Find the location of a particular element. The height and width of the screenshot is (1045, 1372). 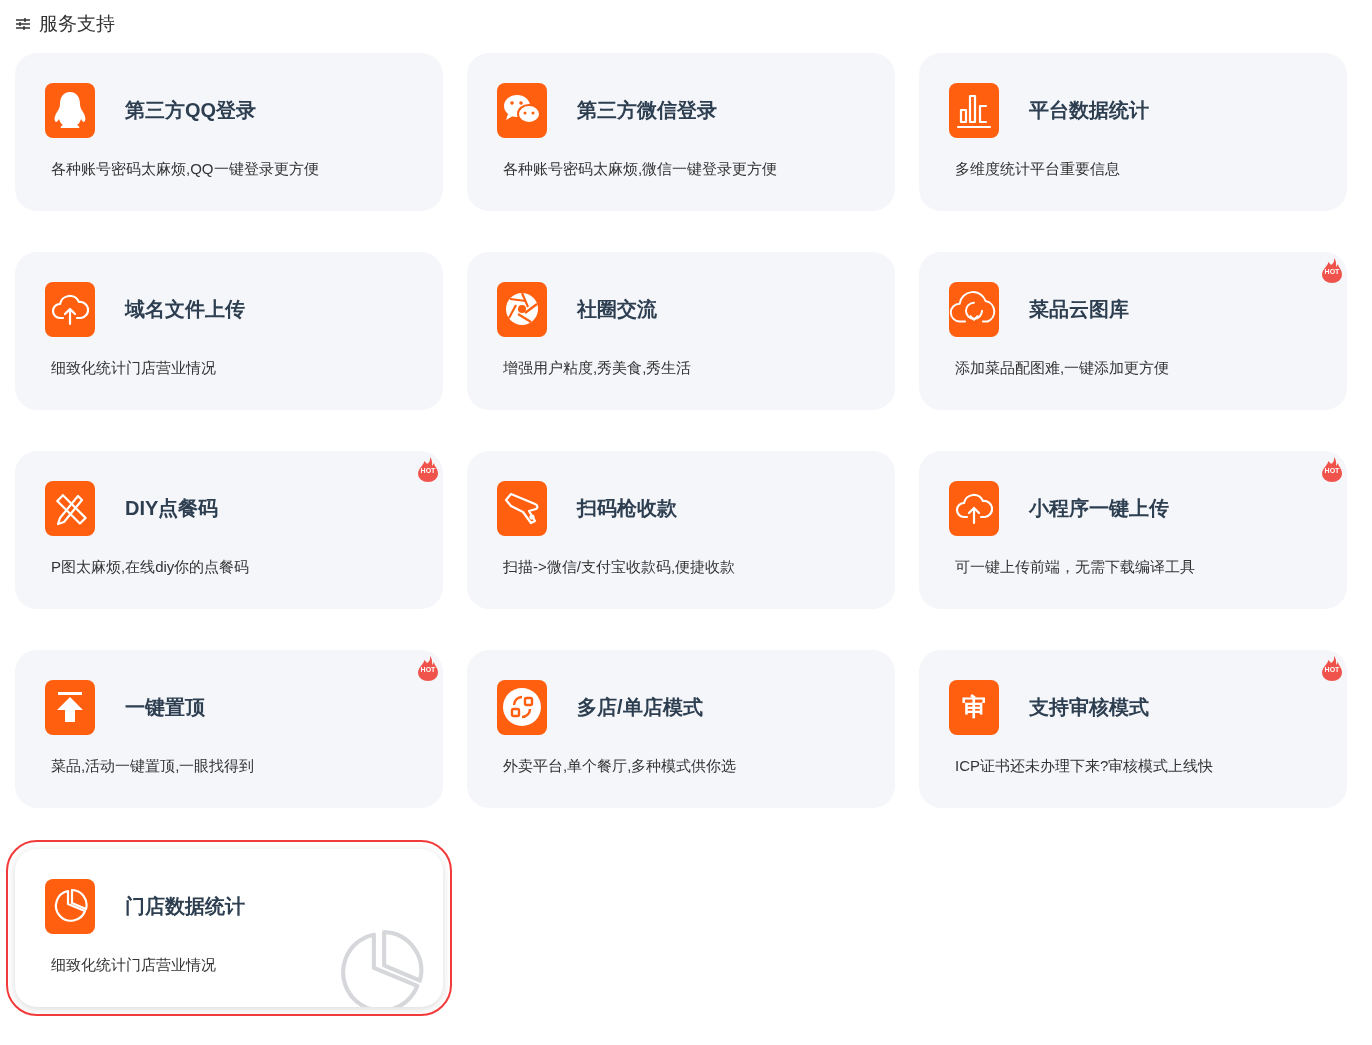

cloud-download-icon is located at coordinates (974, 309).